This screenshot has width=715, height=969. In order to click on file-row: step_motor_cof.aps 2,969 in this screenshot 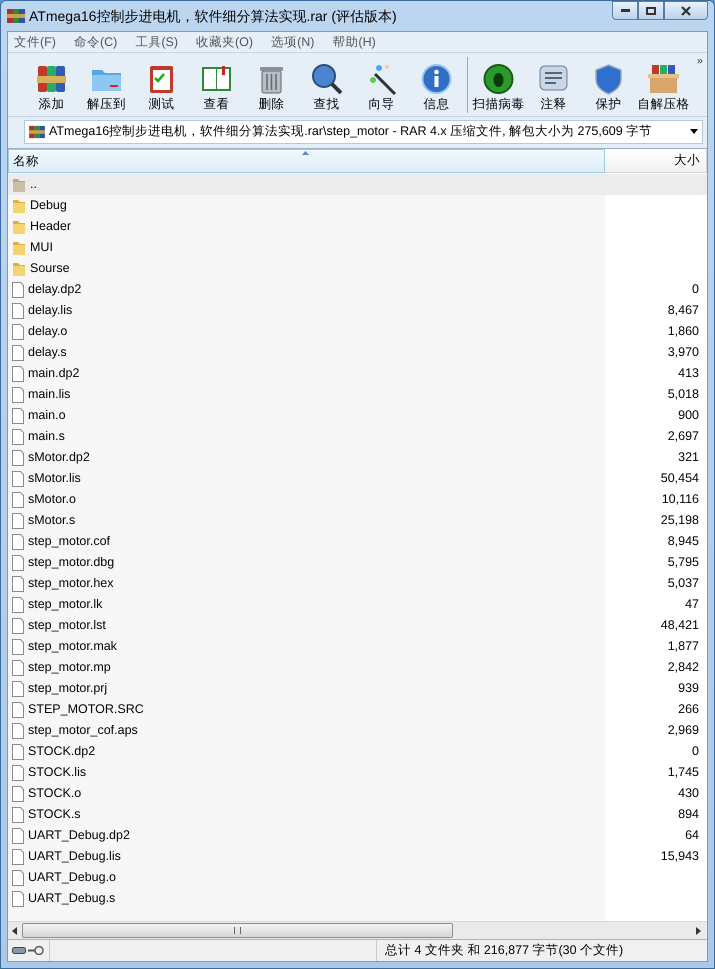, I will do `click(357, 730)`.